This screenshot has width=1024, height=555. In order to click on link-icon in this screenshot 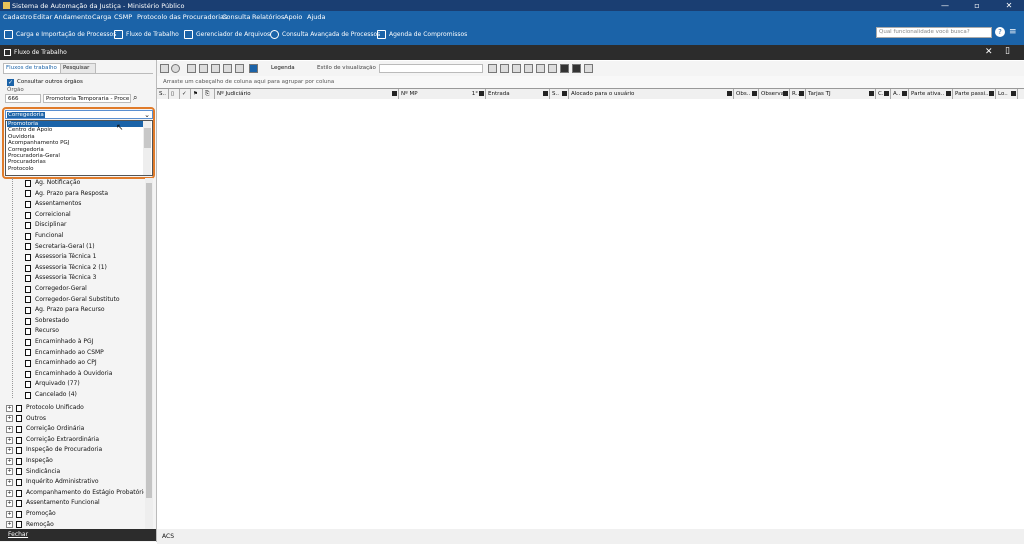, I will do `click(528, 68)`.